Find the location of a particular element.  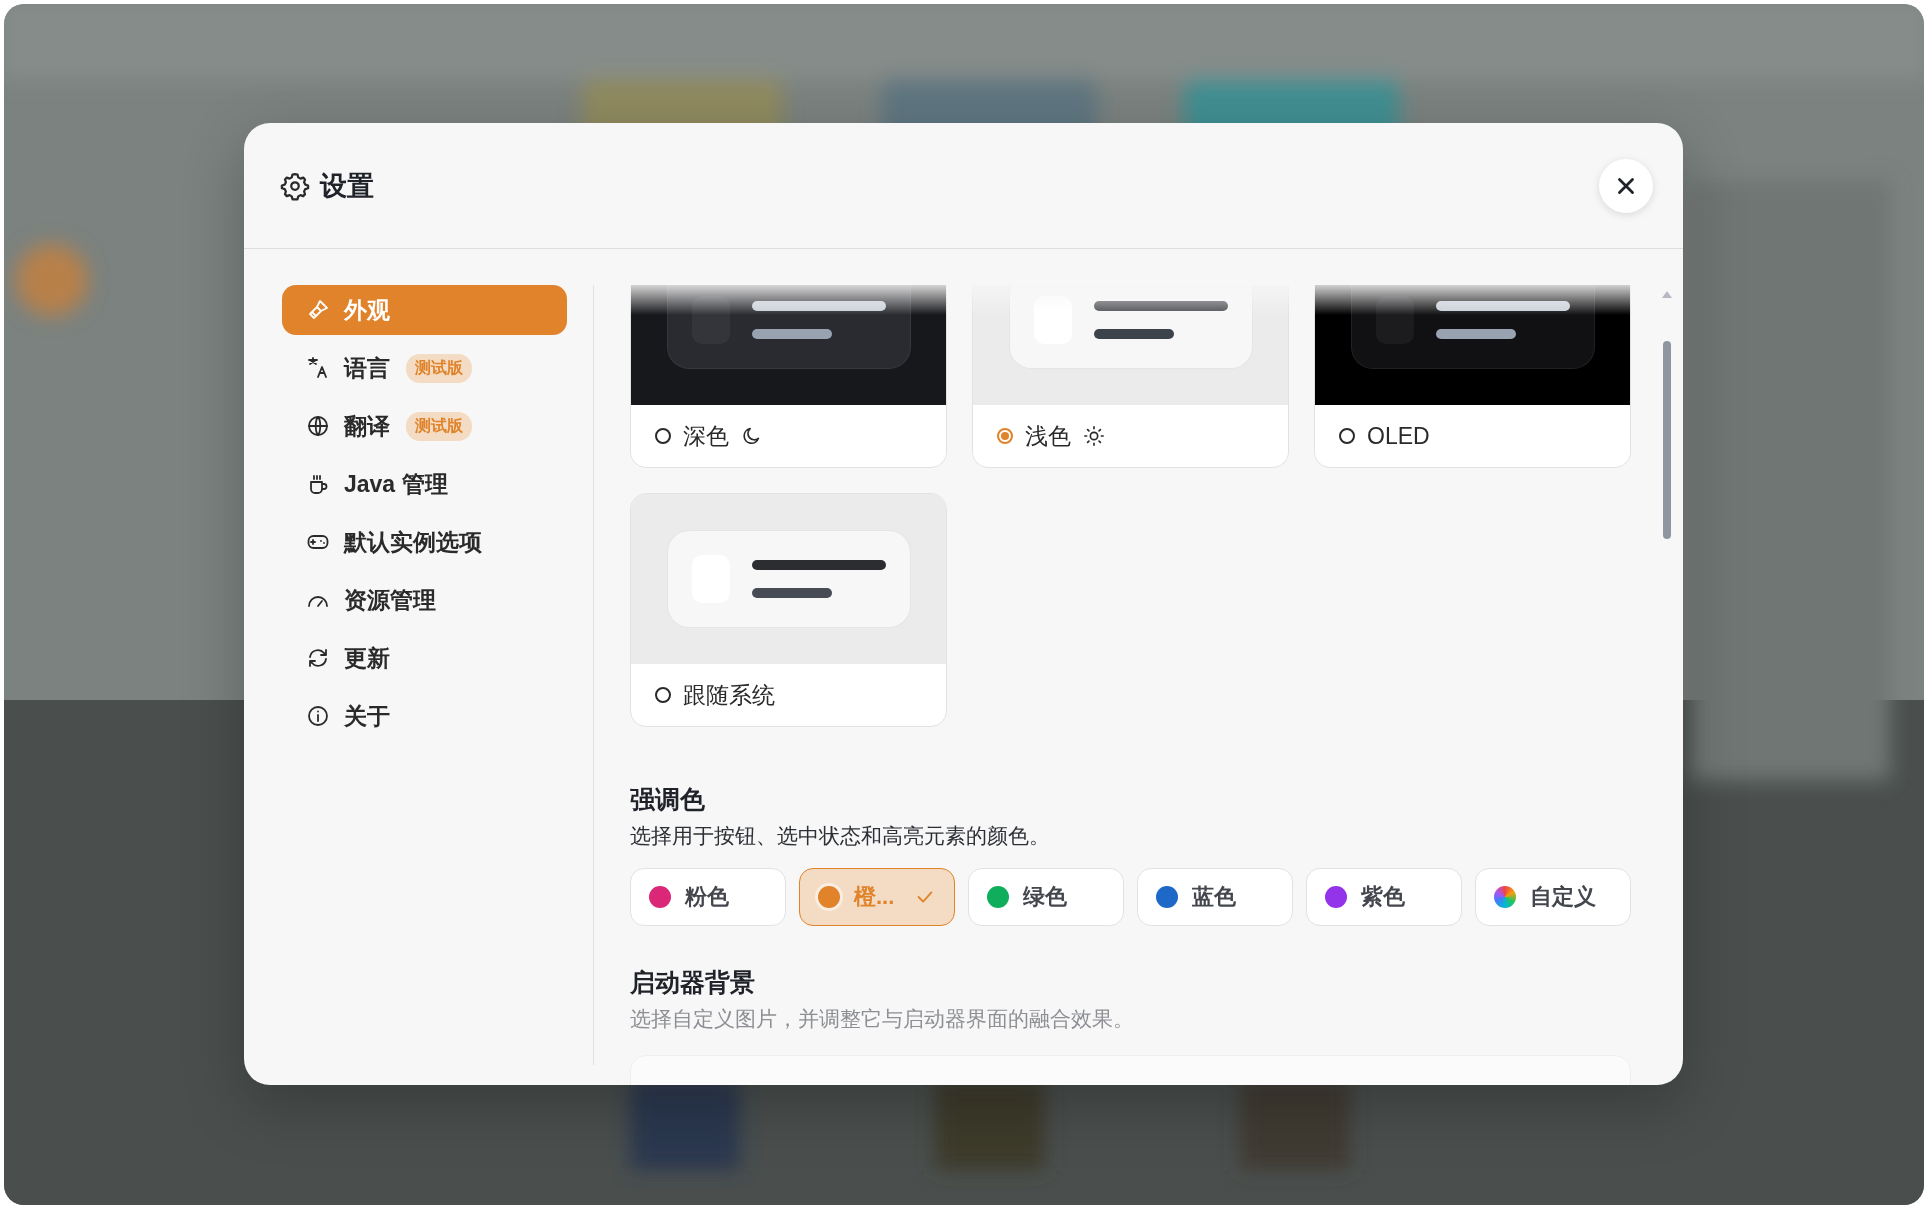

info-icon is located at coordinates (318, 716).